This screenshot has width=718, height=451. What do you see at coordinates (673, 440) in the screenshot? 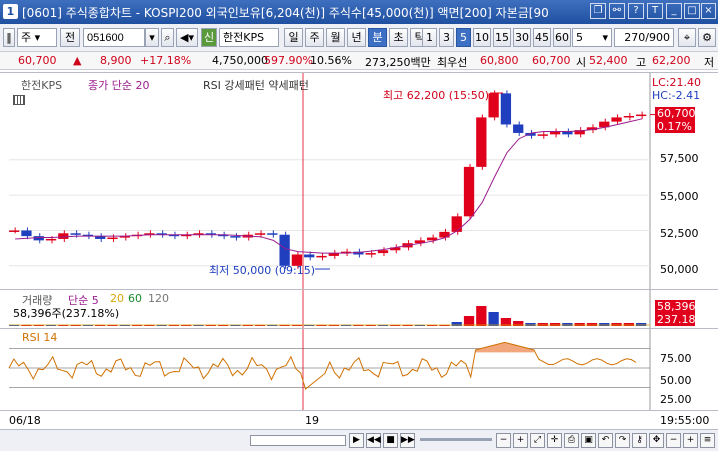
I see `minus-icon: −` at bounding box center [673, 440].